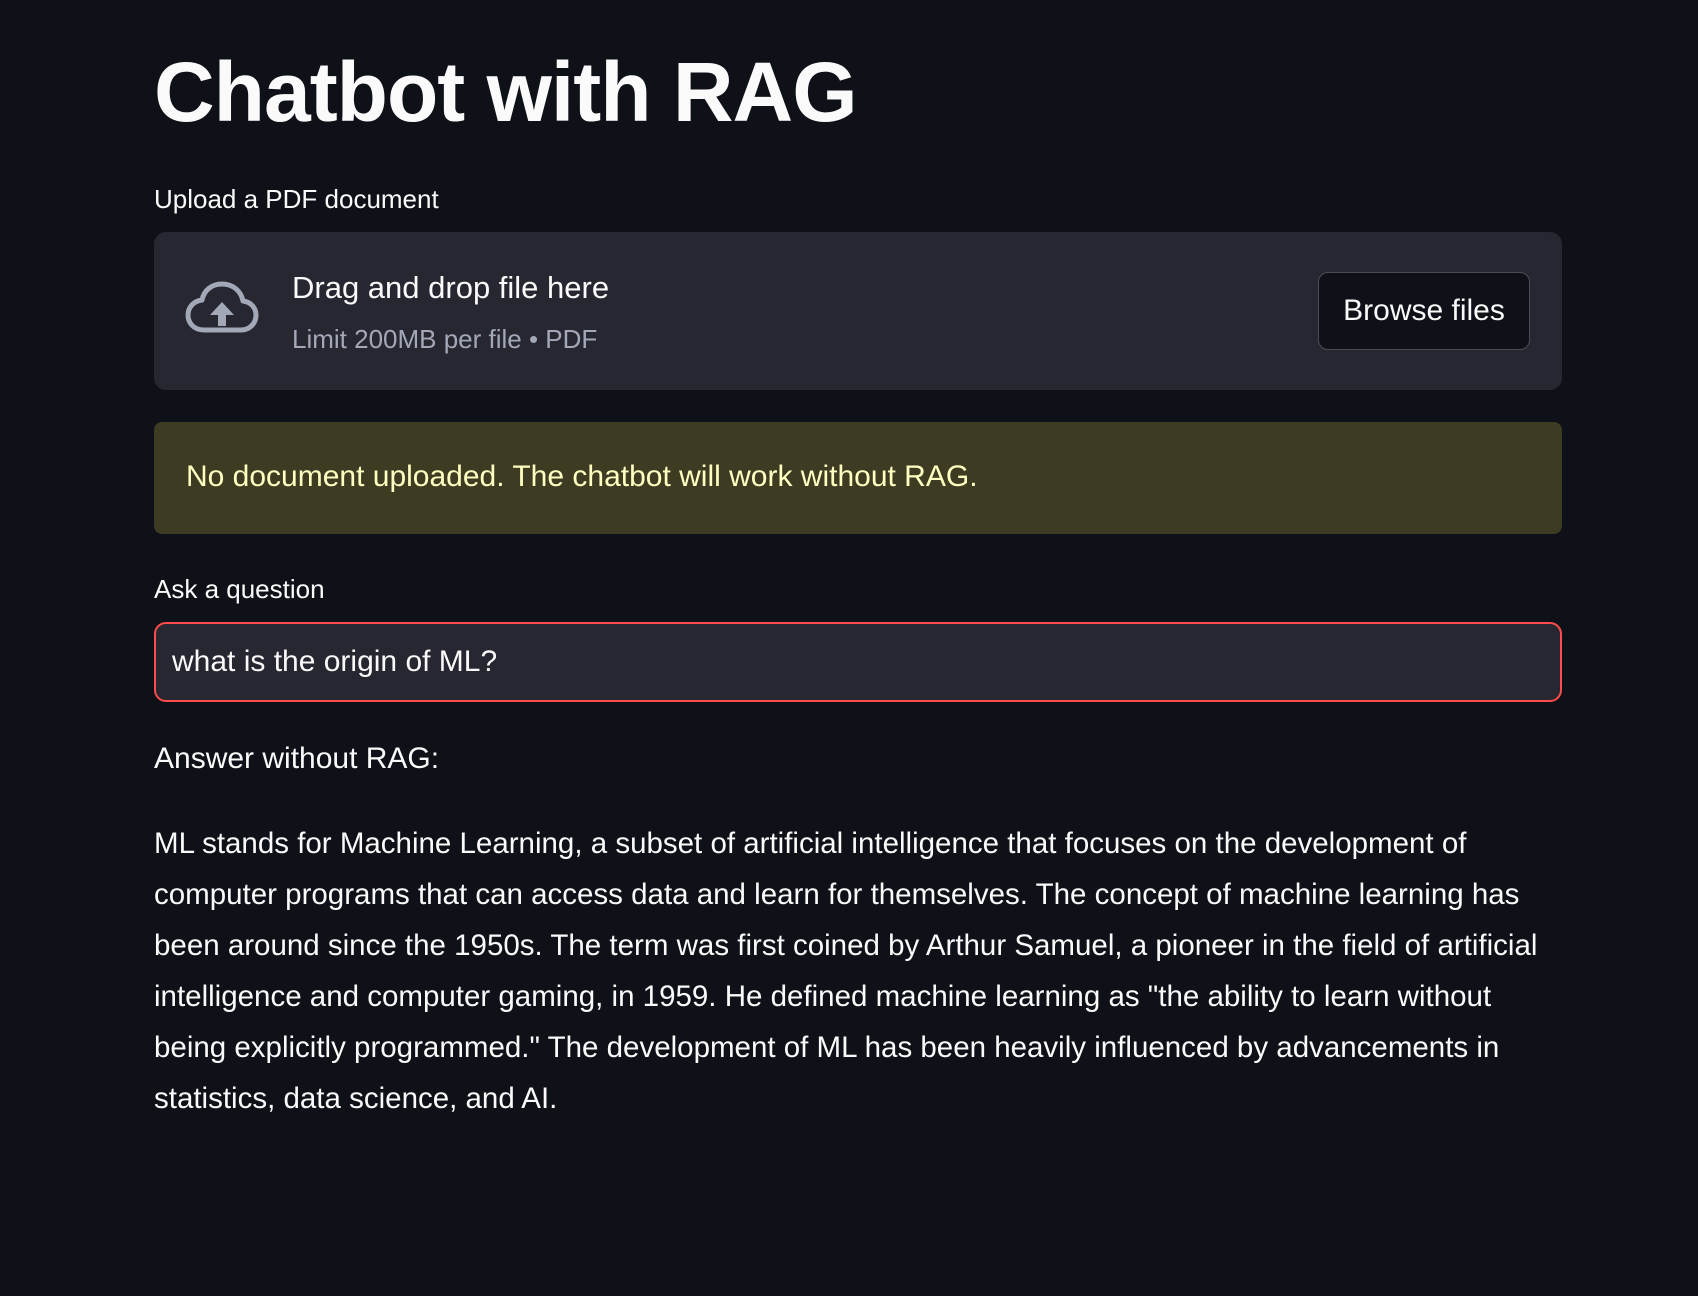 The image size is (1698, 1296). What do you see at coordinates (858, 662) in the screenshot?
I see `question-input` at bounding box center [858, 662].